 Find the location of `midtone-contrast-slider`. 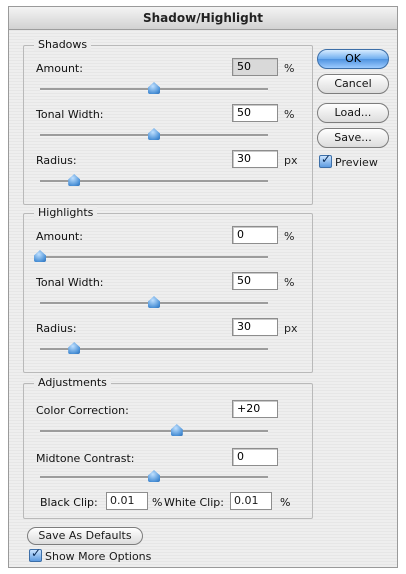

midtone-contrast-slider is located at coordinates (154, 477).